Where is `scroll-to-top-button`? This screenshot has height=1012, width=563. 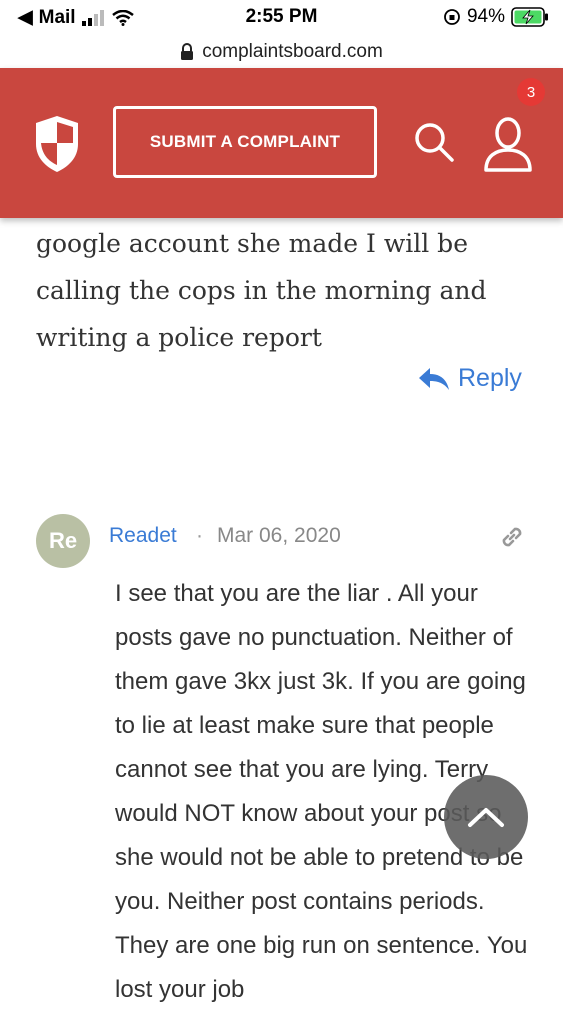 scroll-to-top-button is located at coordinates (486, 817).